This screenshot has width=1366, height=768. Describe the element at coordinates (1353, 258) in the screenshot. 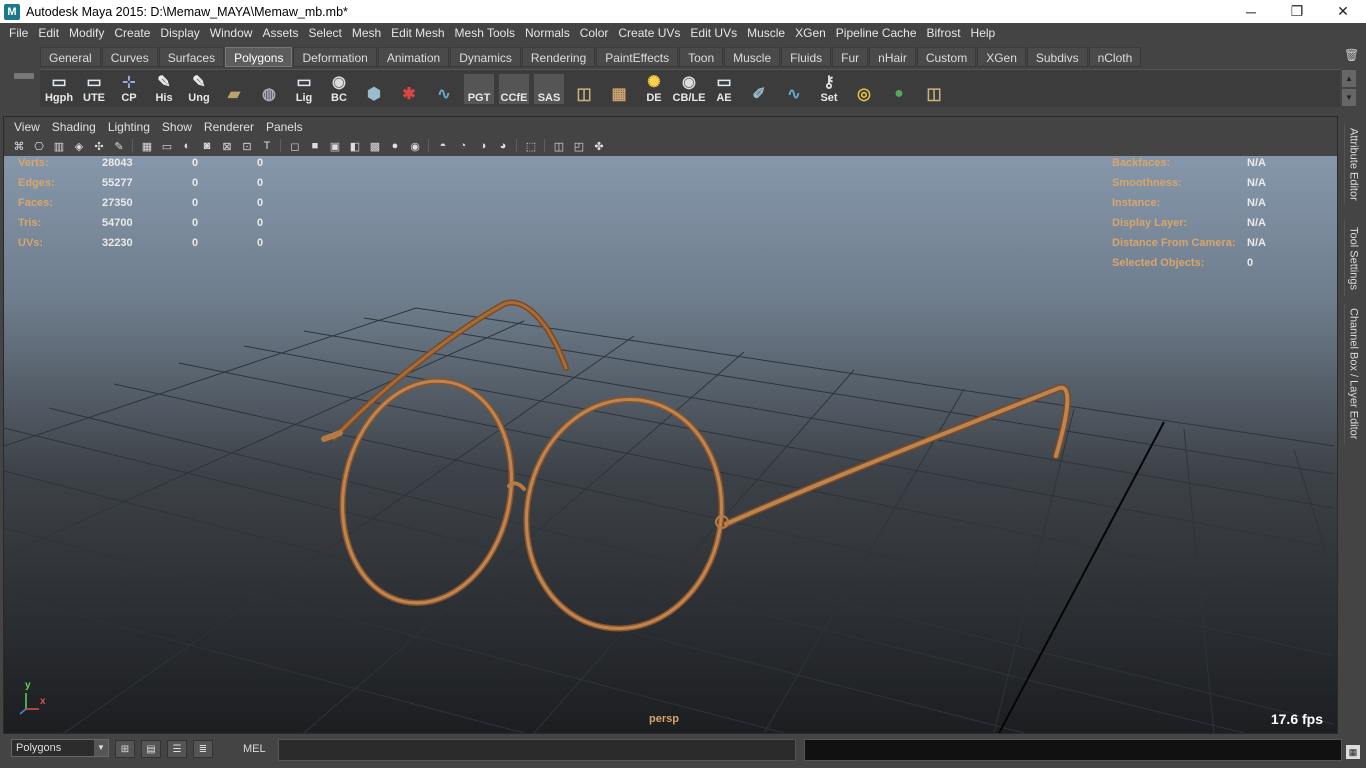

I see `dock-tab-tool-settings: Tool Settings` at that location.